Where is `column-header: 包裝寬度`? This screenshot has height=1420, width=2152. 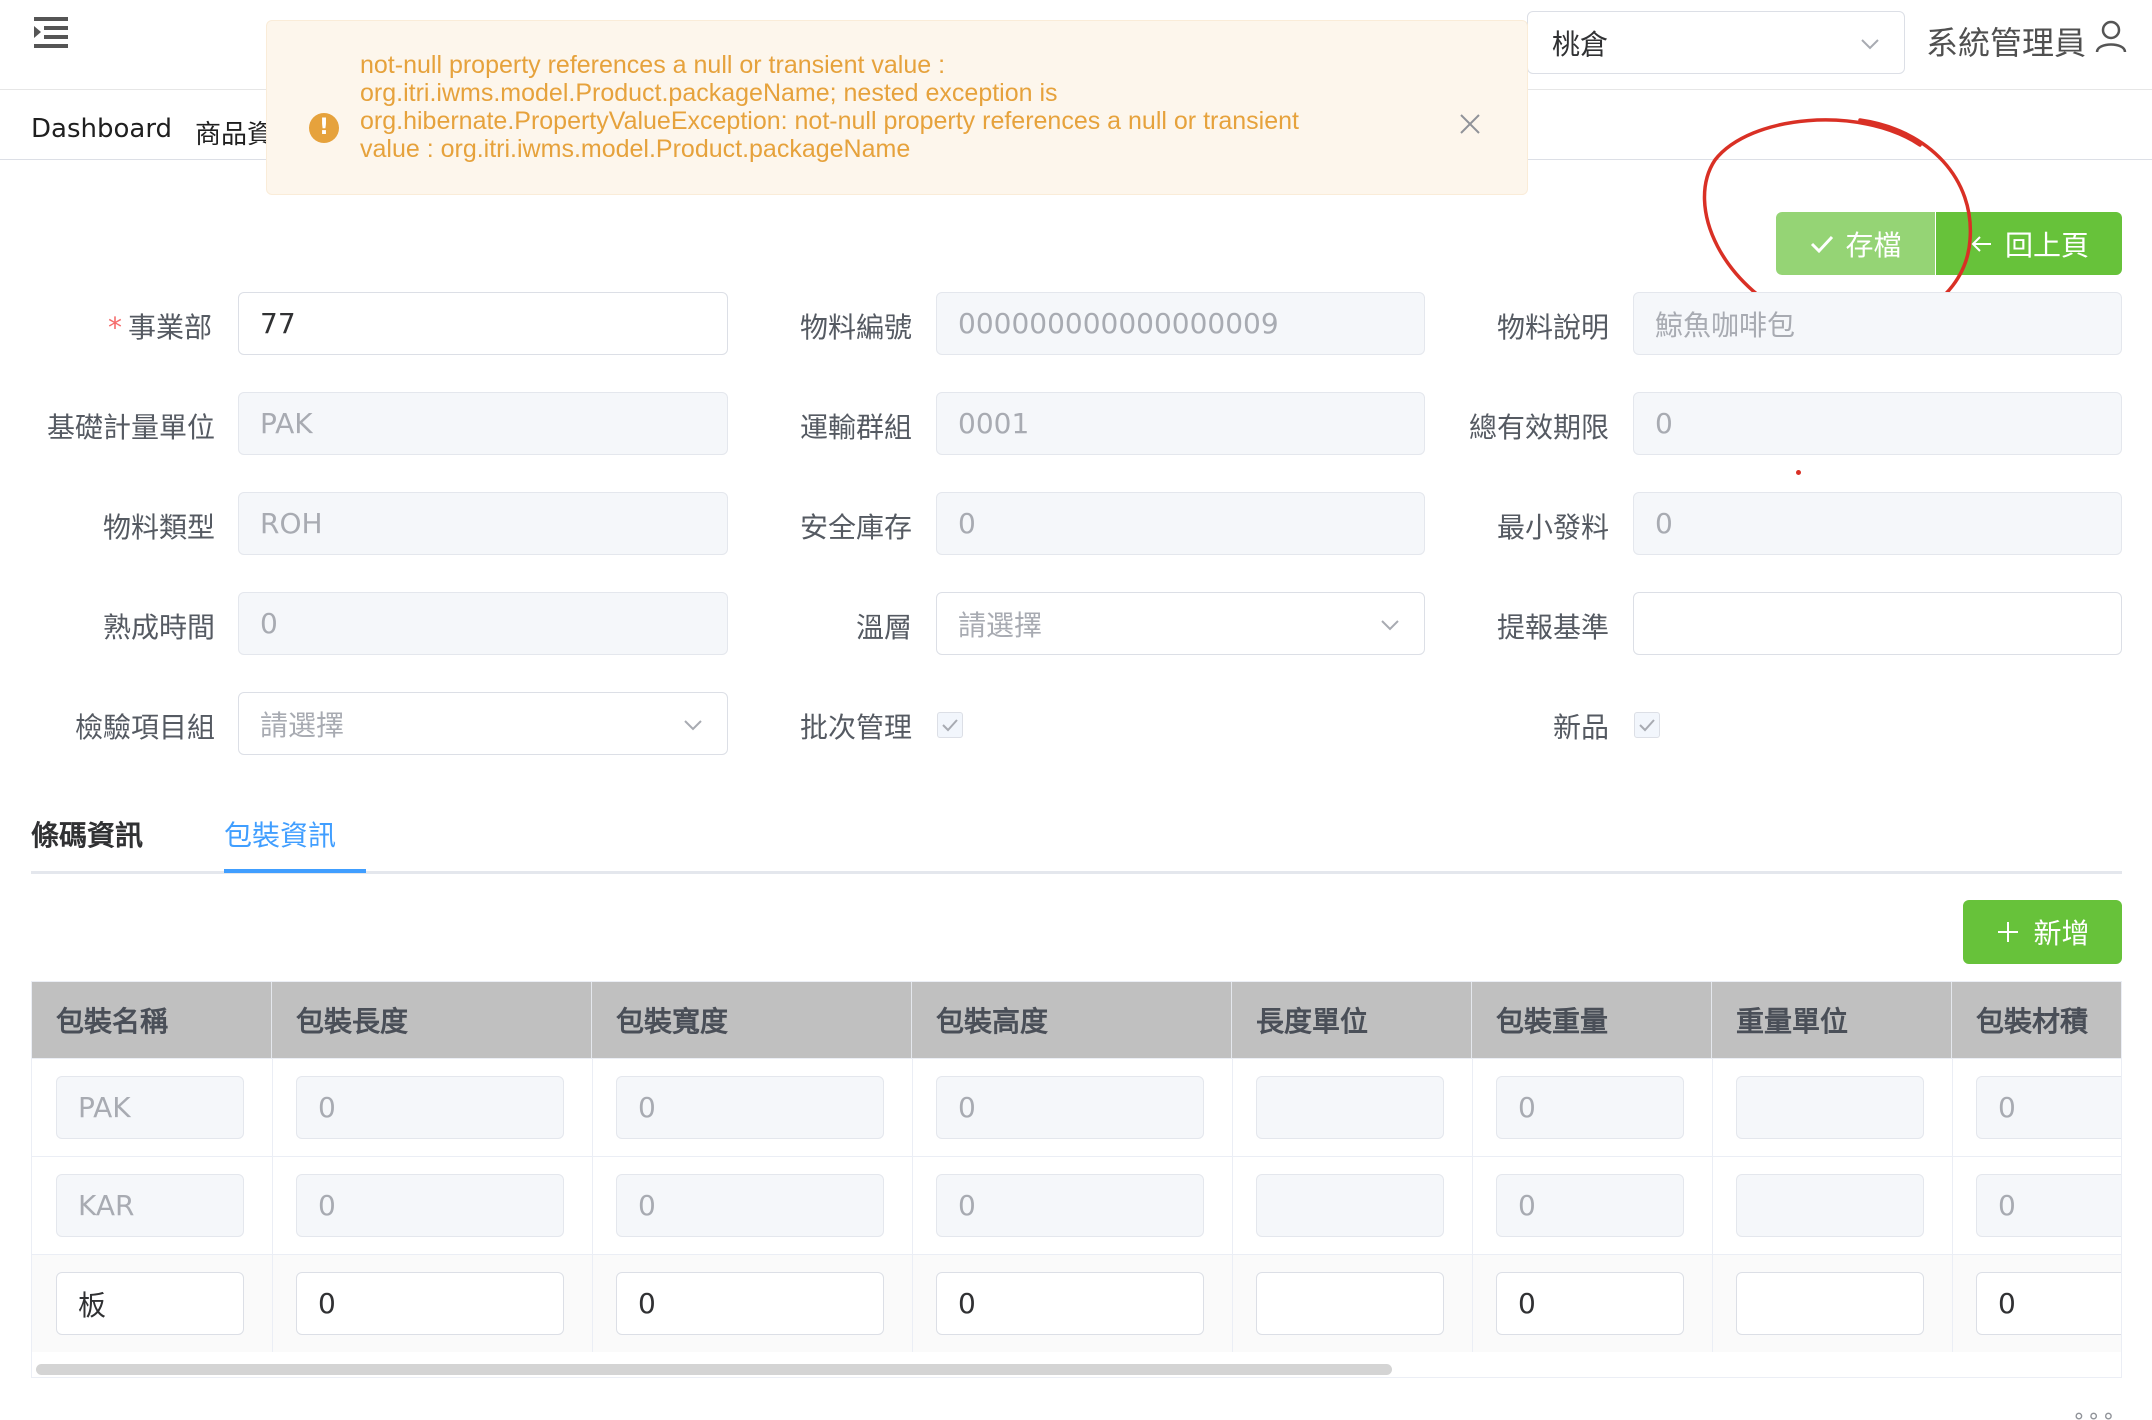
column-header: 包裝寬度 is located at coordinates (752, 1020).